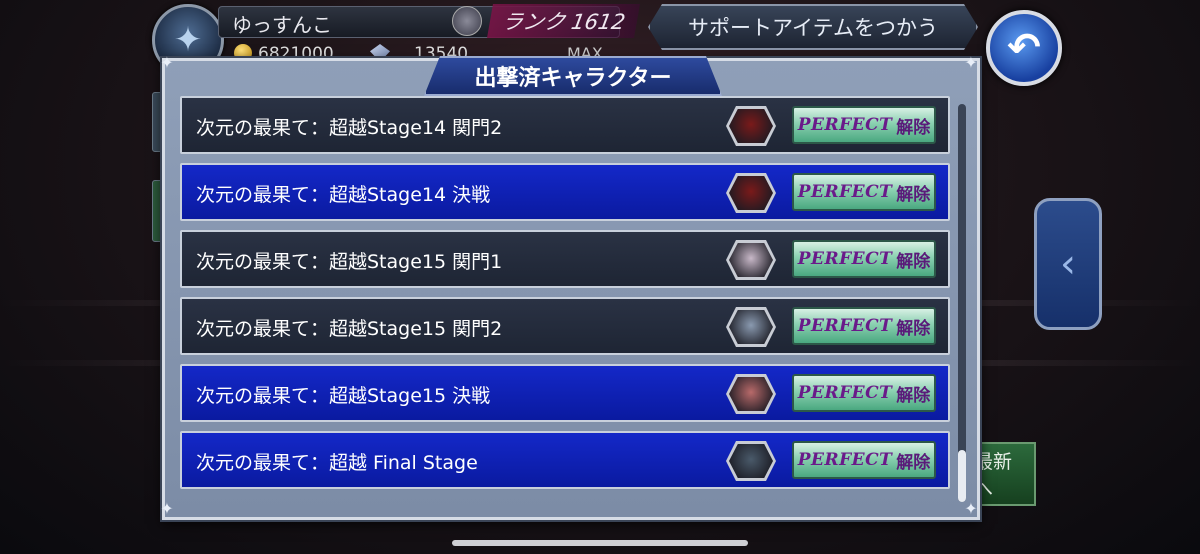 This screenshot has width=1200, height=554. Describe the element at coordinates (282, 25) in the screenshot. I see `player-name: ゆっすんこ` at that location.